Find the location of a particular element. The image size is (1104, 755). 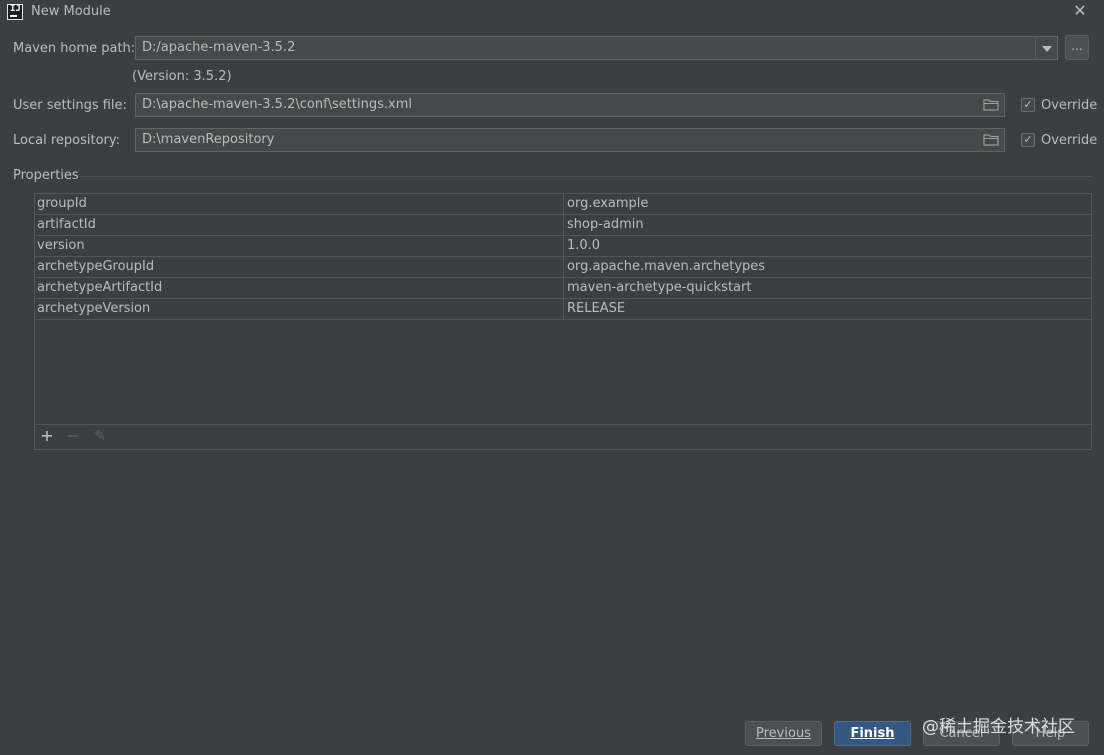

table-row: version 1.0.0 is located at coordinates (563, 246).